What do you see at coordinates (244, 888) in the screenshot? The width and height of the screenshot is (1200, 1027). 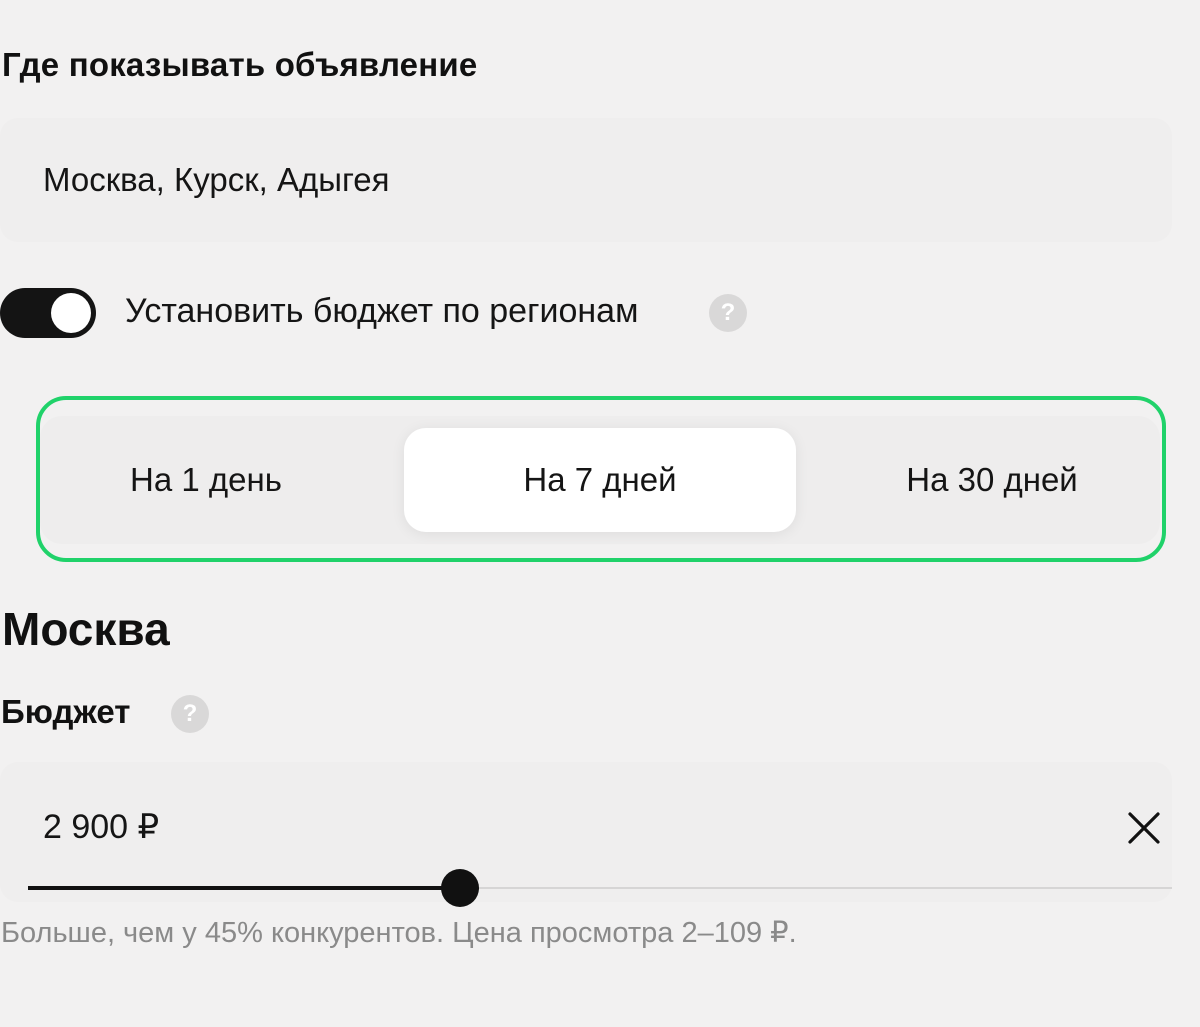 I see `slider-fill` at bounding box center [244, 888].